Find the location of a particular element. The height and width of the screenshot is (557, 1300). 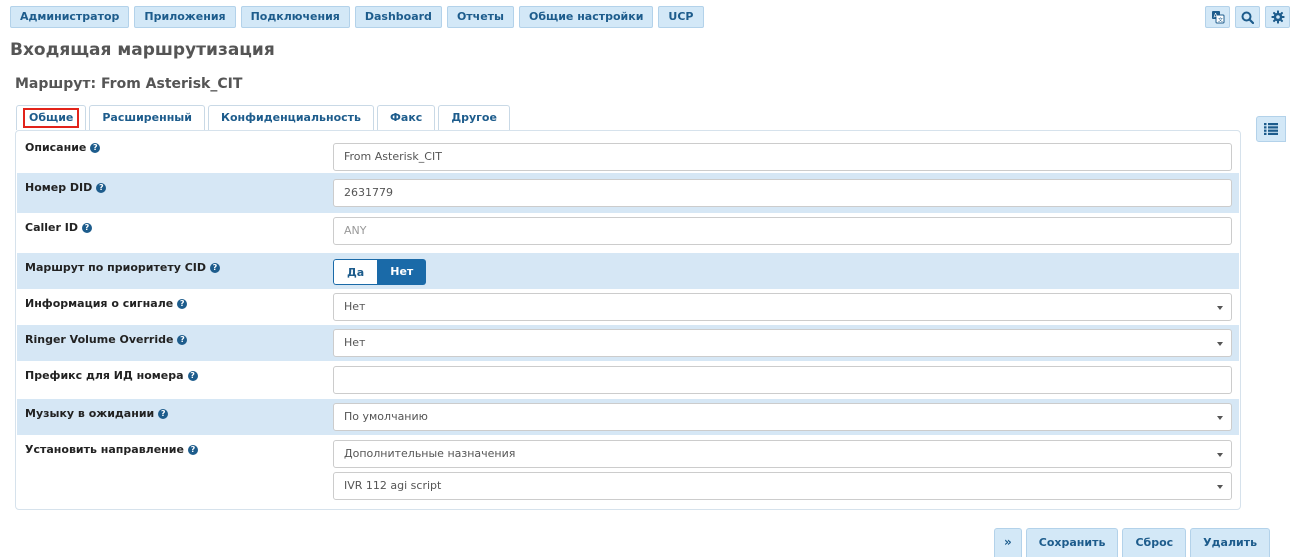

nav-reports: Отчеты is located at coordinates (480, 17).